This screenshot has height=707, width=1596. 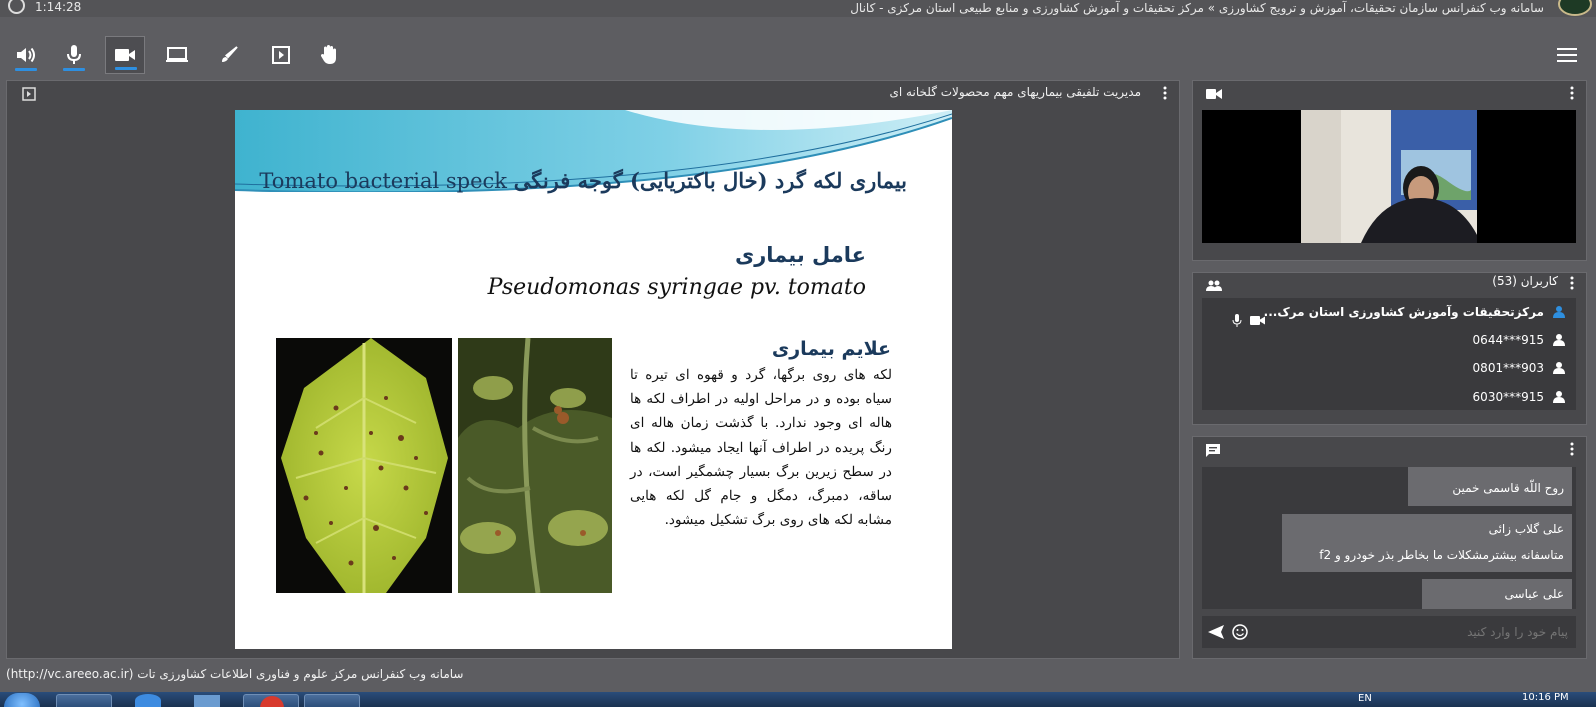 I want to click on users-title: کاربران (53), so click(x=1525, y=281).